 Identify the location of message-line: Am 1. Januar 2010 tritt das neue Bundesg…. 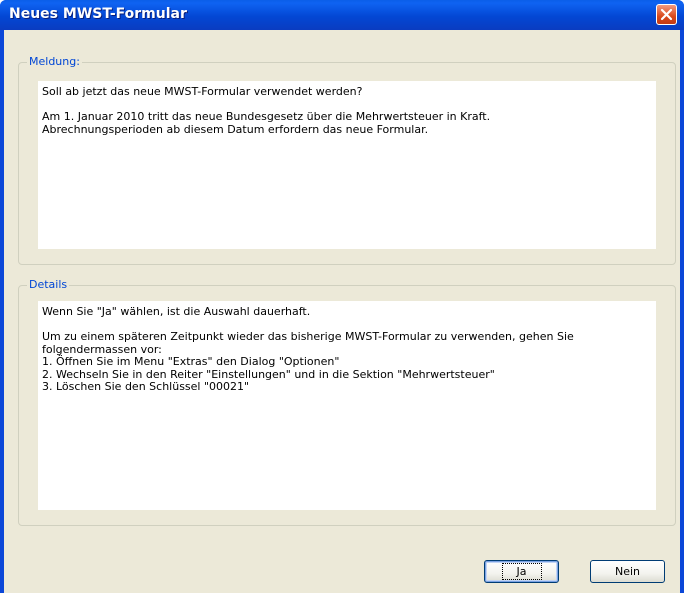
(266, 116).